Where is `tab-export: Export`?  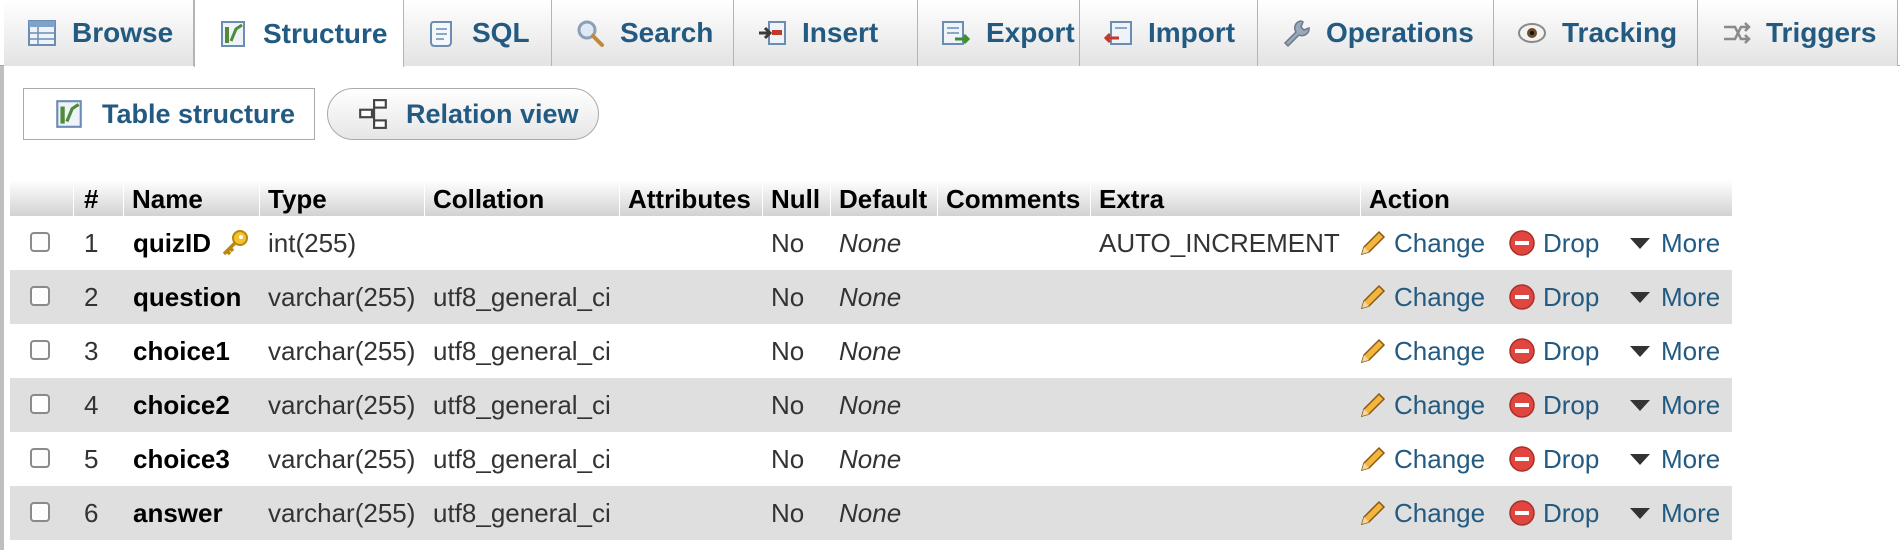
tab-export: Export is located at coordinates (999, 33).